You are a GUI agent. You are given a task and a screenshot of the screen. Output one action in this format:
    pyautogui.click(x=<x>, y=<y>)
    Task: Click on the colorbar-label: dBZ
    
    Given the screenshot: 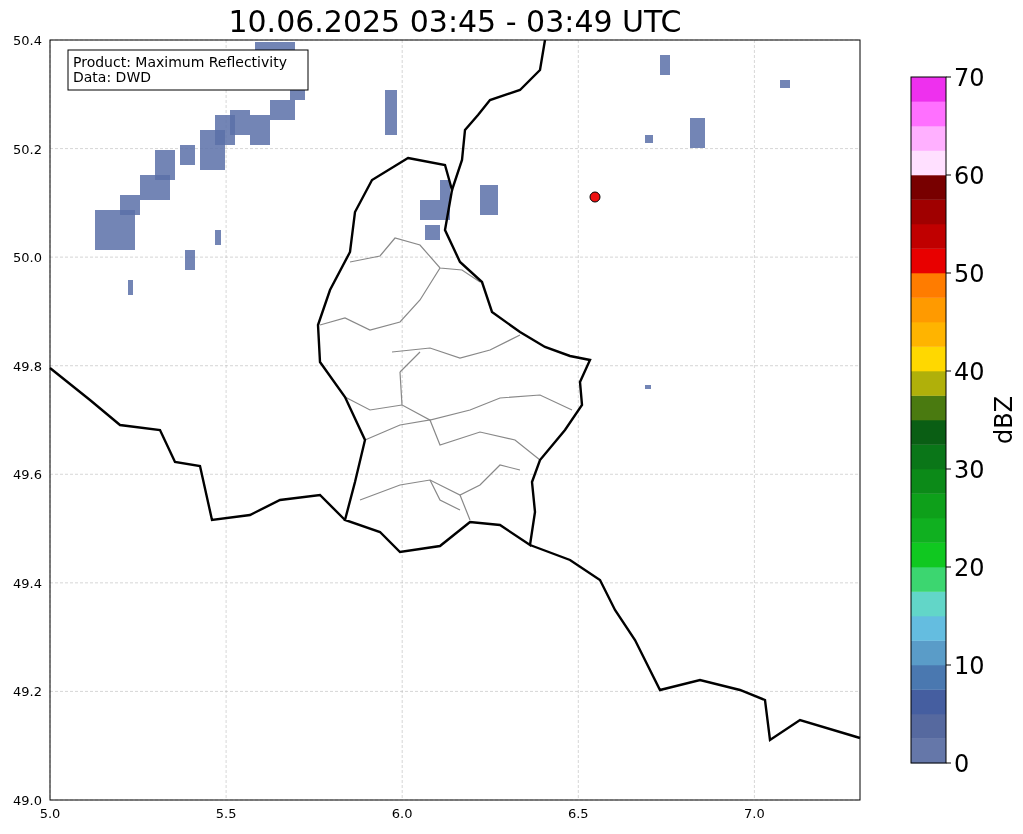 What is the action you would take?
    pyautogui.click(x=1004, y=420)
    